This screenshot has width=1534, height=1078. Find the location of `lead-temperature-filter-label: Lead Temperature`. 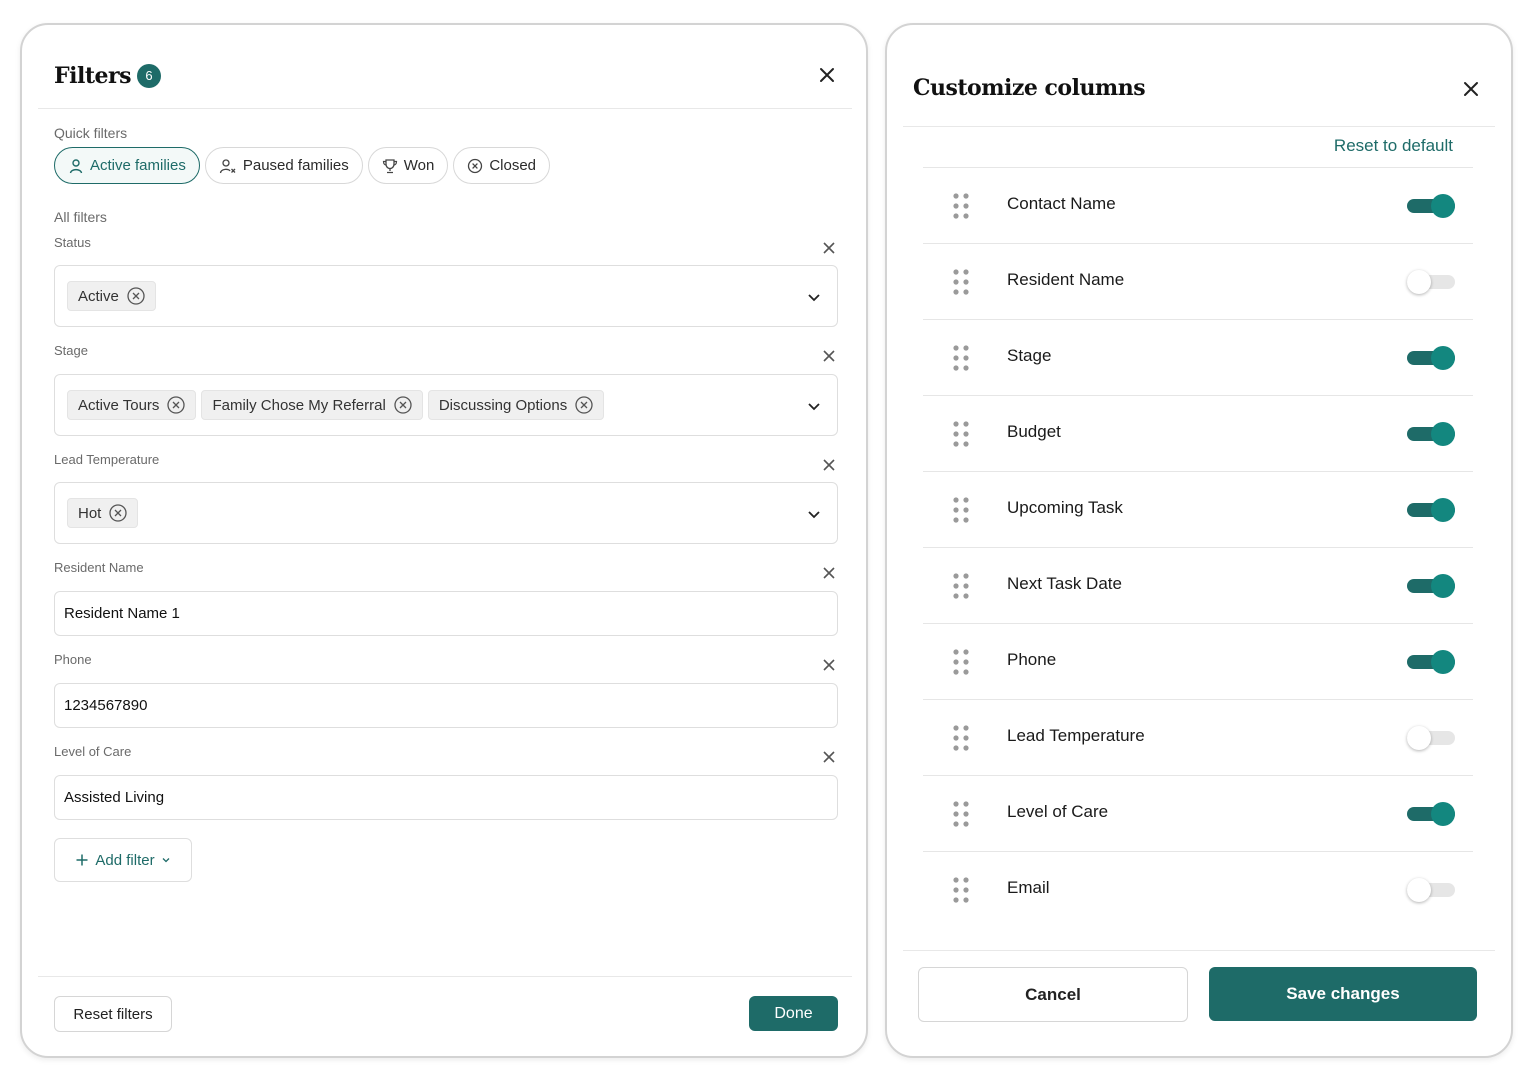

lead-temperature-filter-label: Lead Temperature is located at coordinates (107, 459).